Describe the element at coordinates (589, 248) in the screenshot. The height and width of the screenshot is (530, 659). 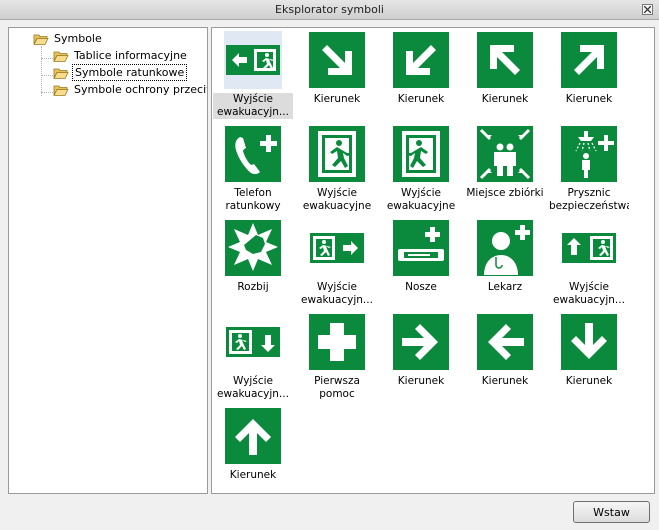
I see `exit-arrow-up-icon` at that location.